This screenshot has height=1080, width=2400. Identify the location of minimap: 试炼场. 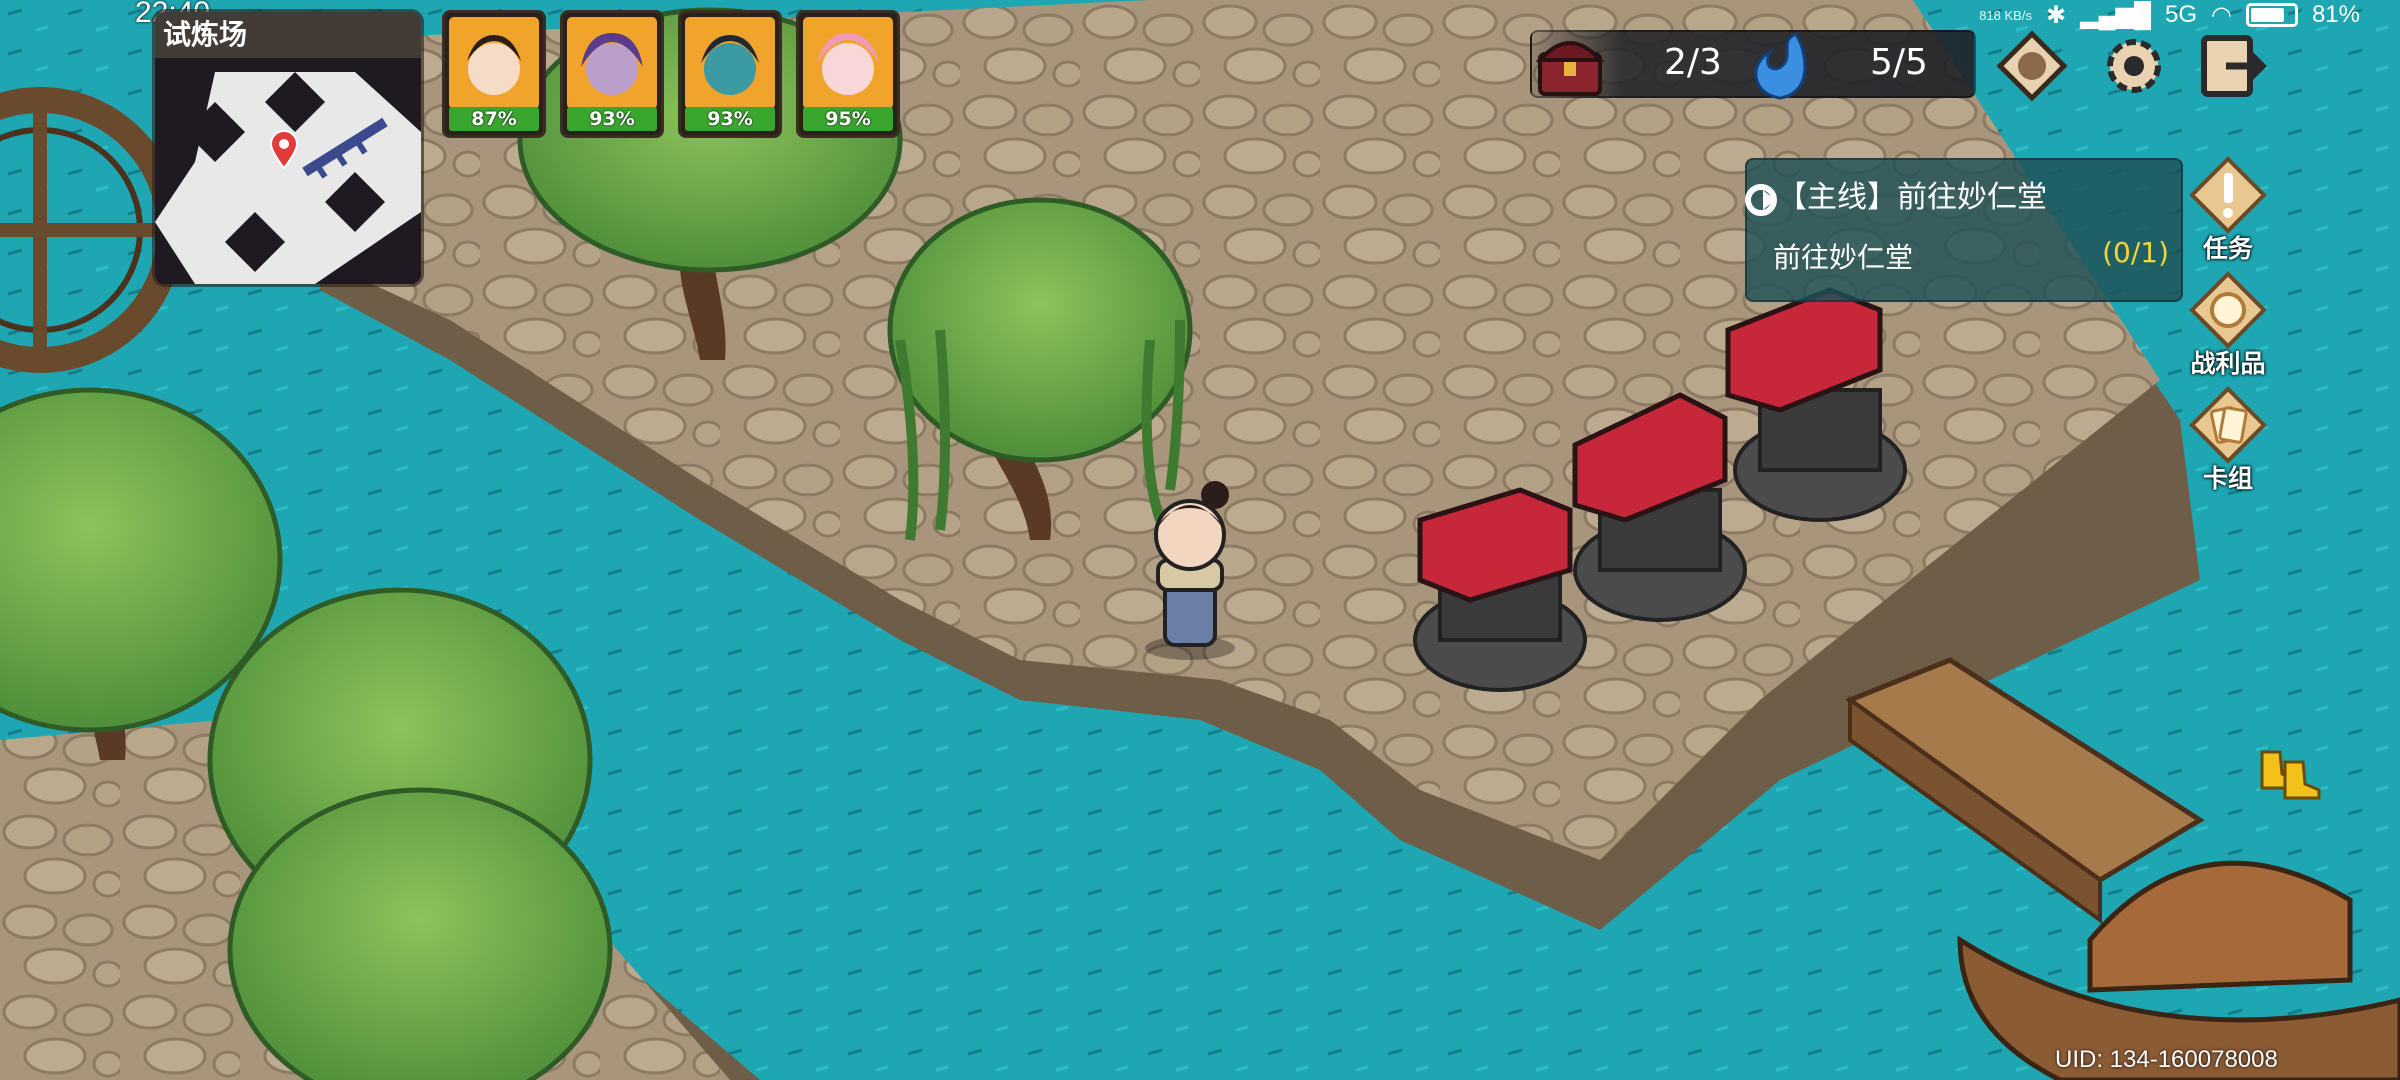
(288, 148).